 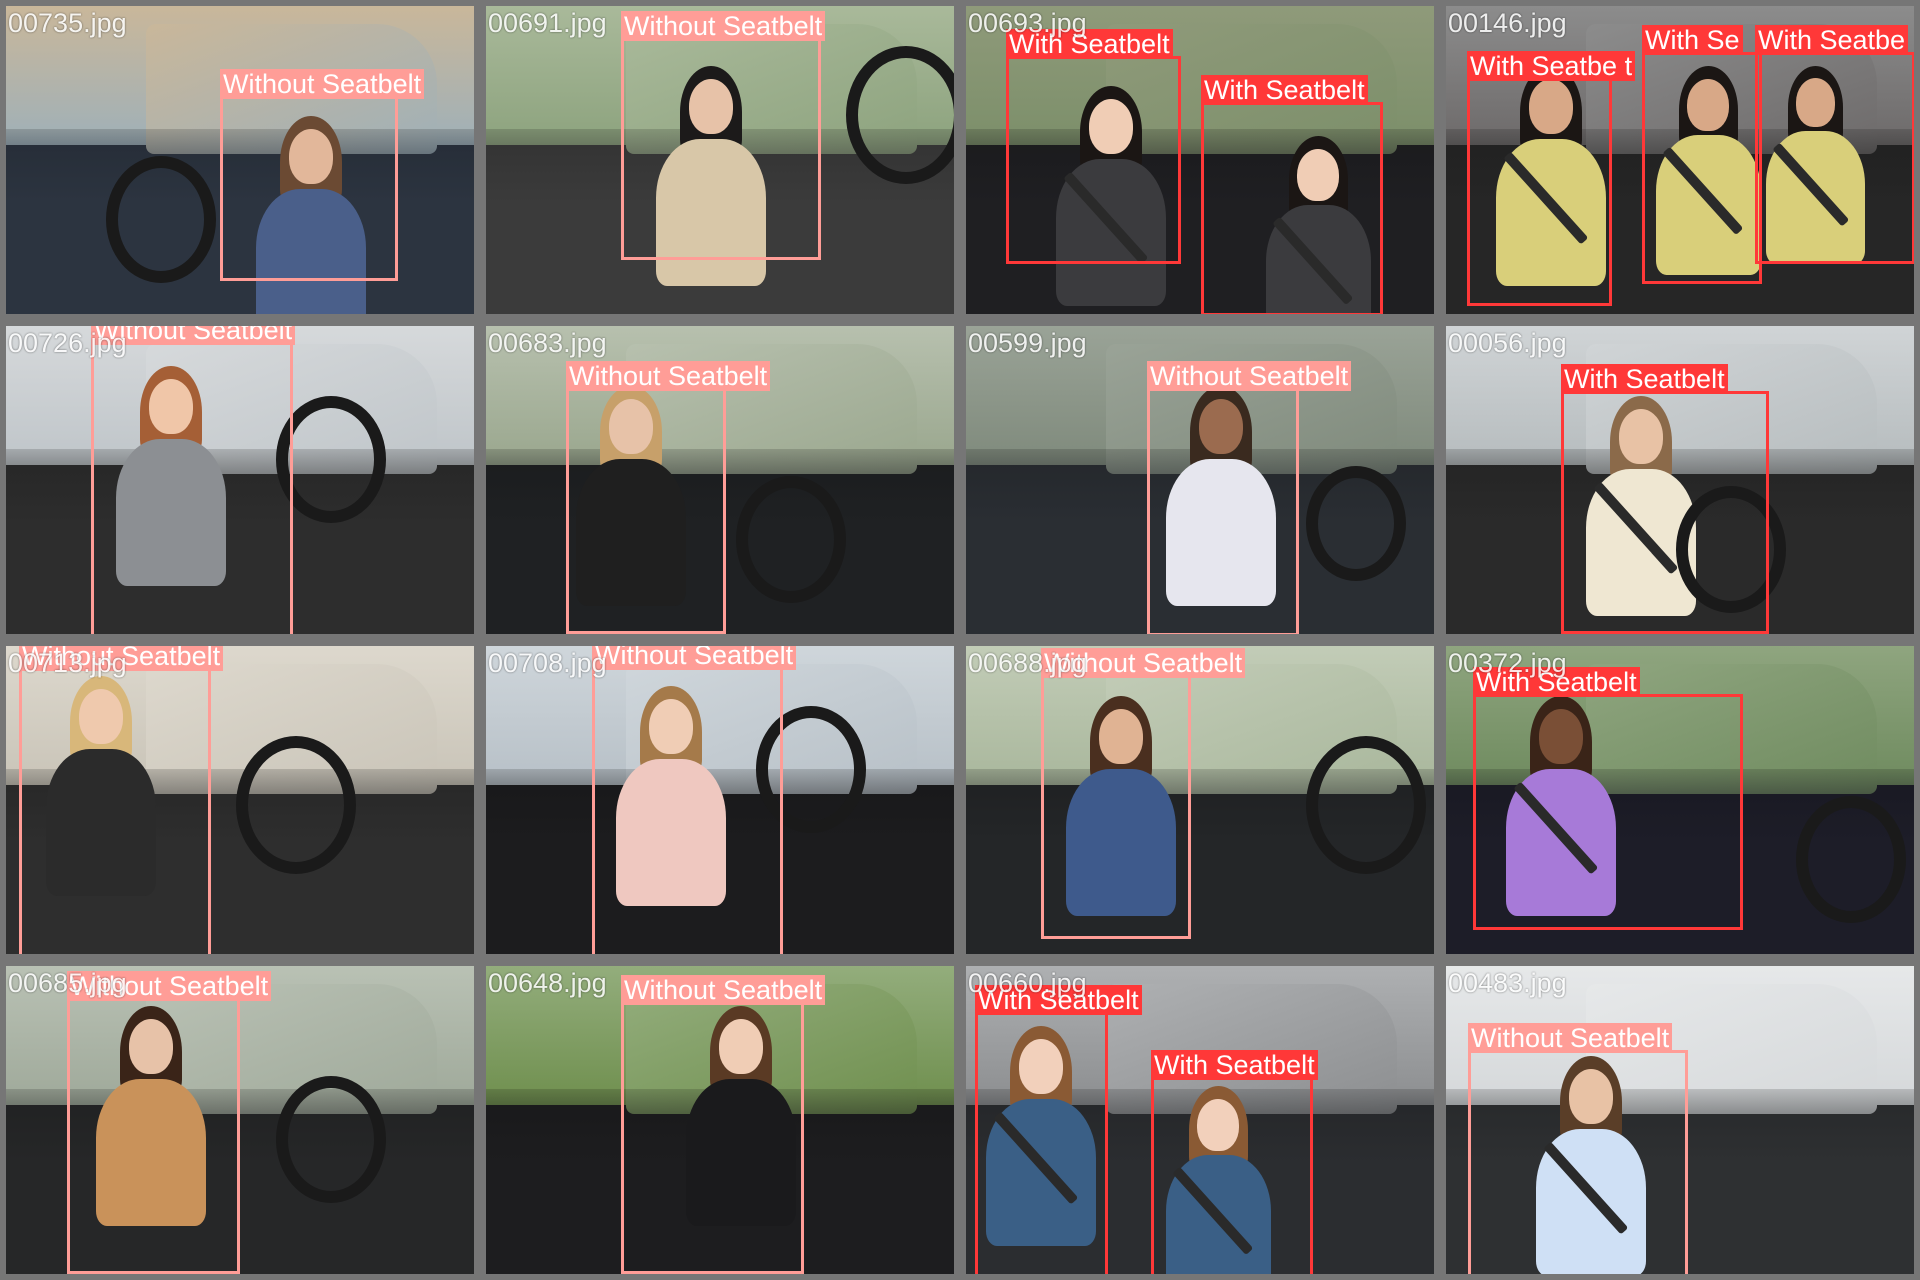 I want to click on image-tile: Without Seatbelt 00688.jpg, so click(x=1200, y=800).